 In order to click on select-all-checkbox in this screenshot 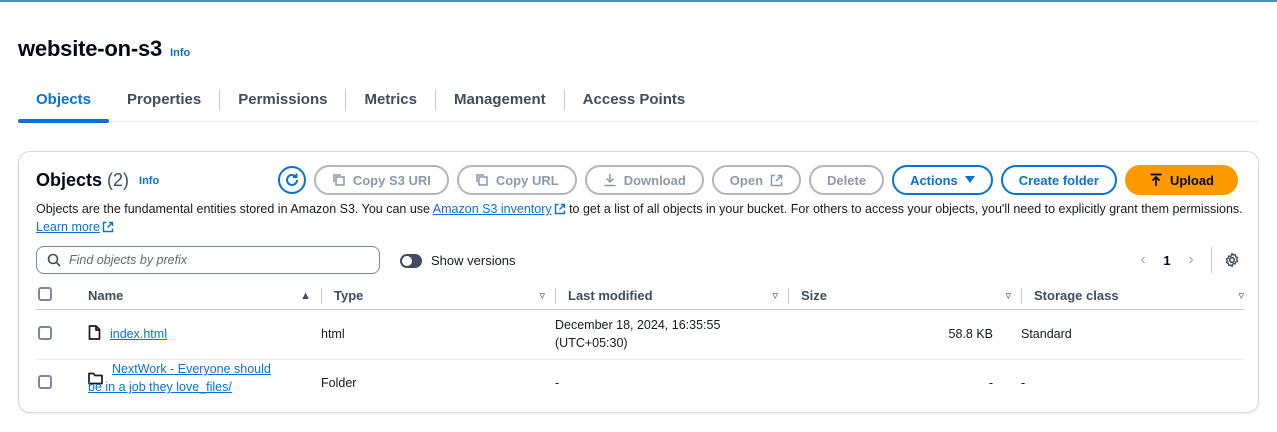, I will do `click(45, 294)`.